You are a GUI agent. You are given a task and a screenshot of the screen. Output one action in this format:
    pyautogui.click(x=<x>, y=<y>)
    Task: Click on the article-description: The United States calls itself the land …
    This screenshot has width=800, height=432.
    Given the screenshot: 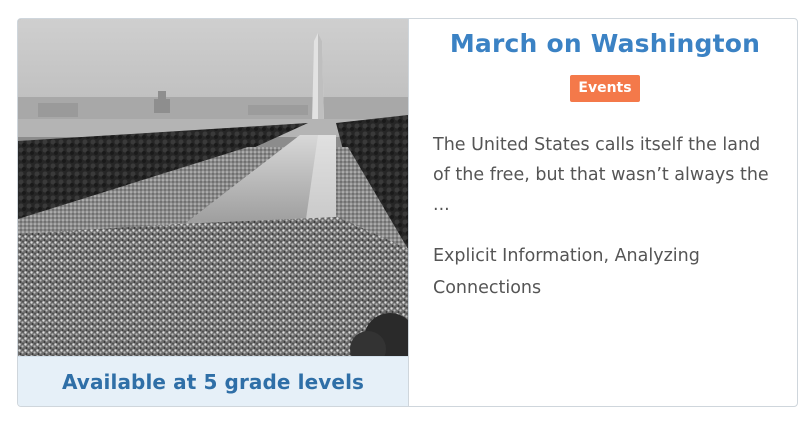 What is the action you would take?
    pyautogui.click(x=605, y=175)
    